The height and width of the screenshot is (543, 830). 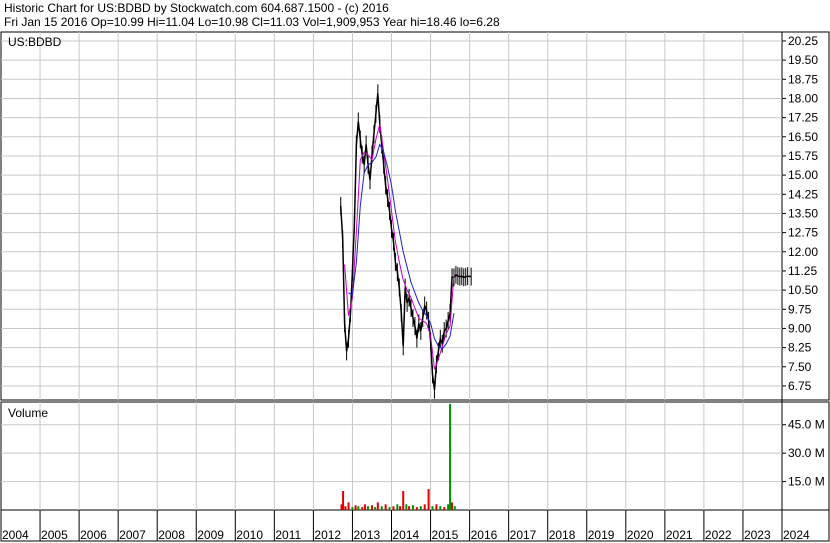 What do you see at coordinates (54, 535) in the screenshot?
I see `x-tick-label: 2005` at bounding box center [54, 535].